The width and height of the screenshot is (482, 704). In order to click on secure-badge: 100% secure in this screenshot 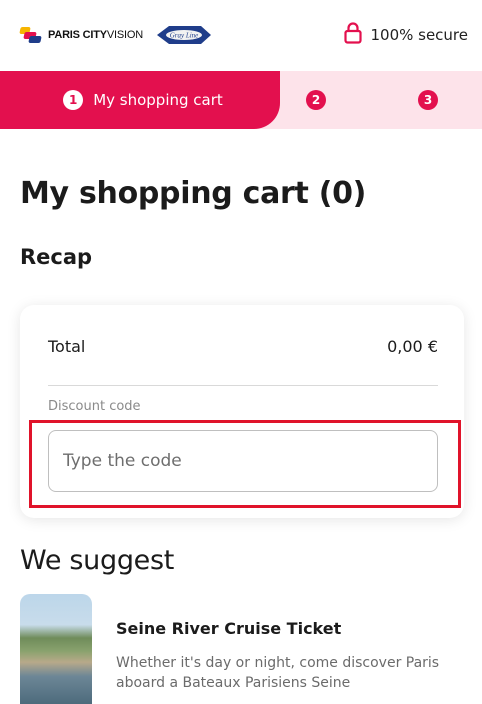, I will do `click(406, 35)`.